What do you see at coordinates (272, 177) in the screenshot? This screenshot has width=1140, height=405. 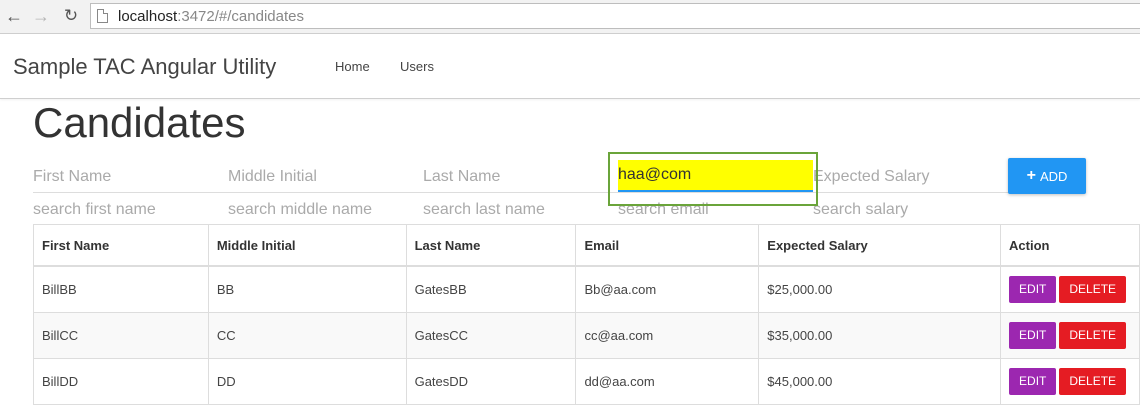 I see `middle-initial-field: Middle Initial` at bounding box center [272, 177].